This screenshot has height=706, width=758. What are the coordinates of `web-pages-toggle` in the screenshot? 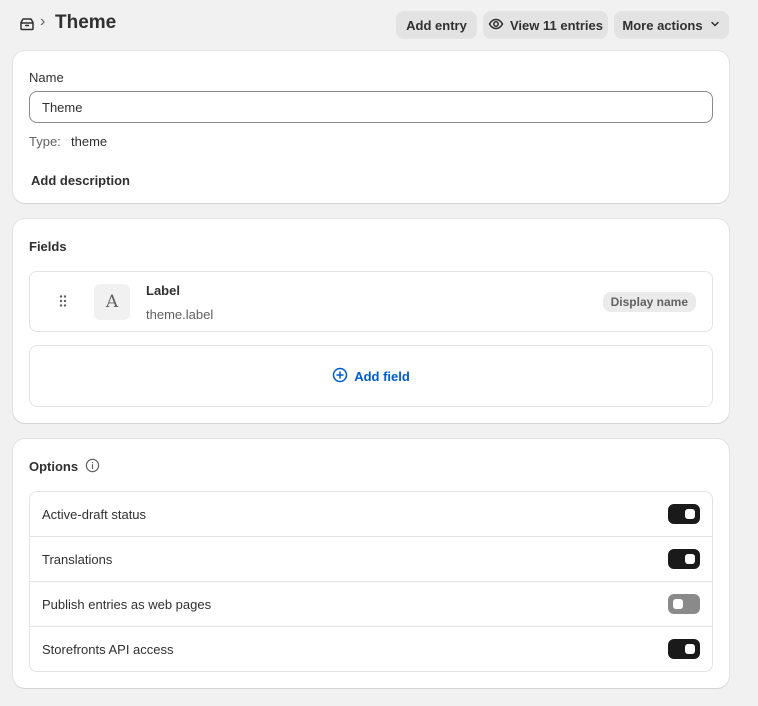 It's located at (684, 604).